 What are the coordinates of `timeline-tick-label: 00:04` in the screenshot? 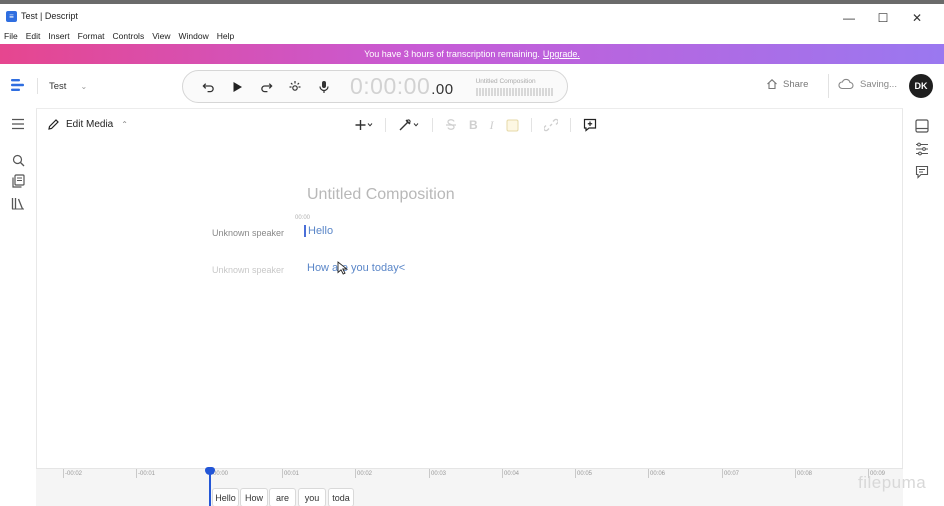 It's located at (512, 474).